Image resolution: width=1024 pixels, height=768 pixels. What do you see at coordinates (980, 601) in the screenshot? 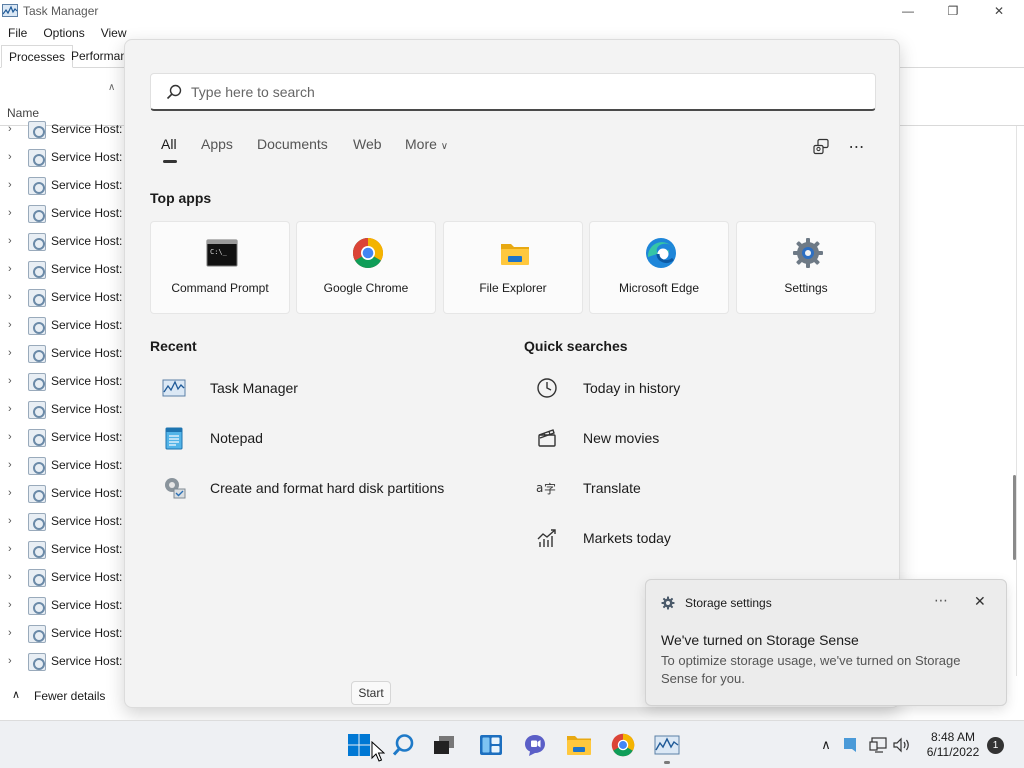
I see `close-icon: ✕` at bounding box center [980, 601].